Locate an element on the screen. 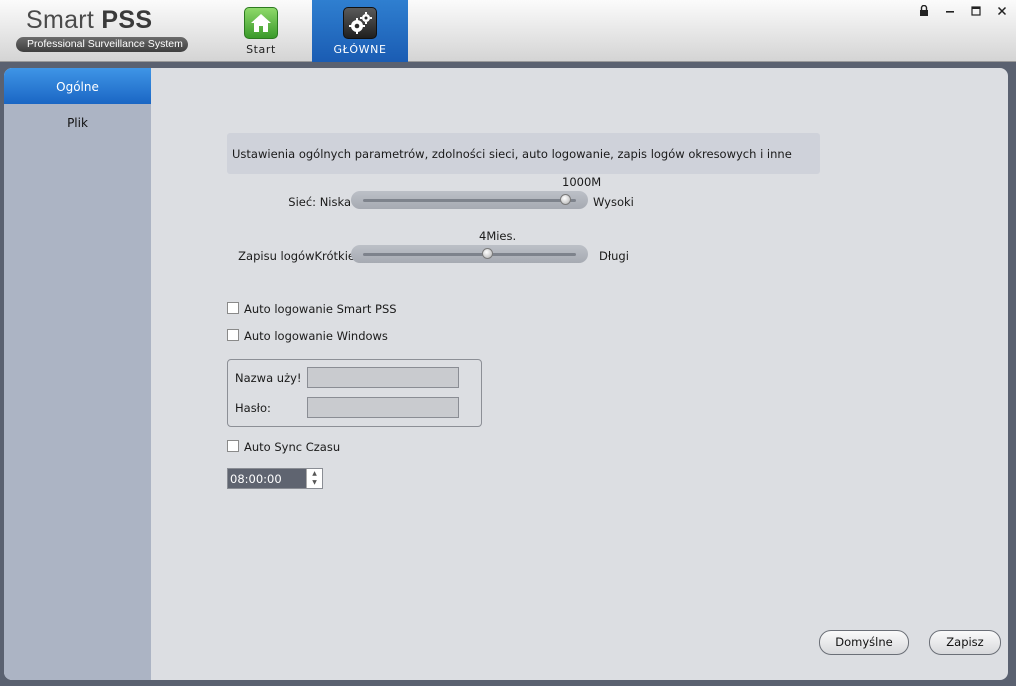 This screenshot has width=1016, height=686. log-long-label: Długi is located at coordinates (614, 256).